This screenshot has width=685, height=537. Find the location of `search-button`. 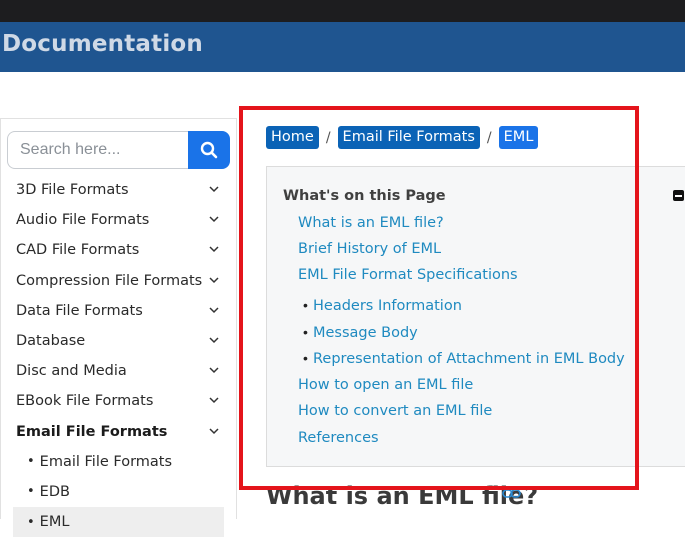

search-button is located at coordinates (209, 150).